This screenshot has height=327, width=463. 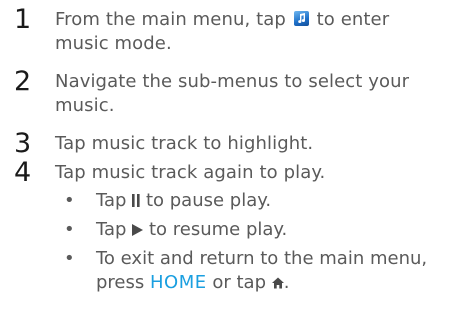 I want to click on bullet-text-part: To exit and return to the main menu,, so click(x=262, y=258).